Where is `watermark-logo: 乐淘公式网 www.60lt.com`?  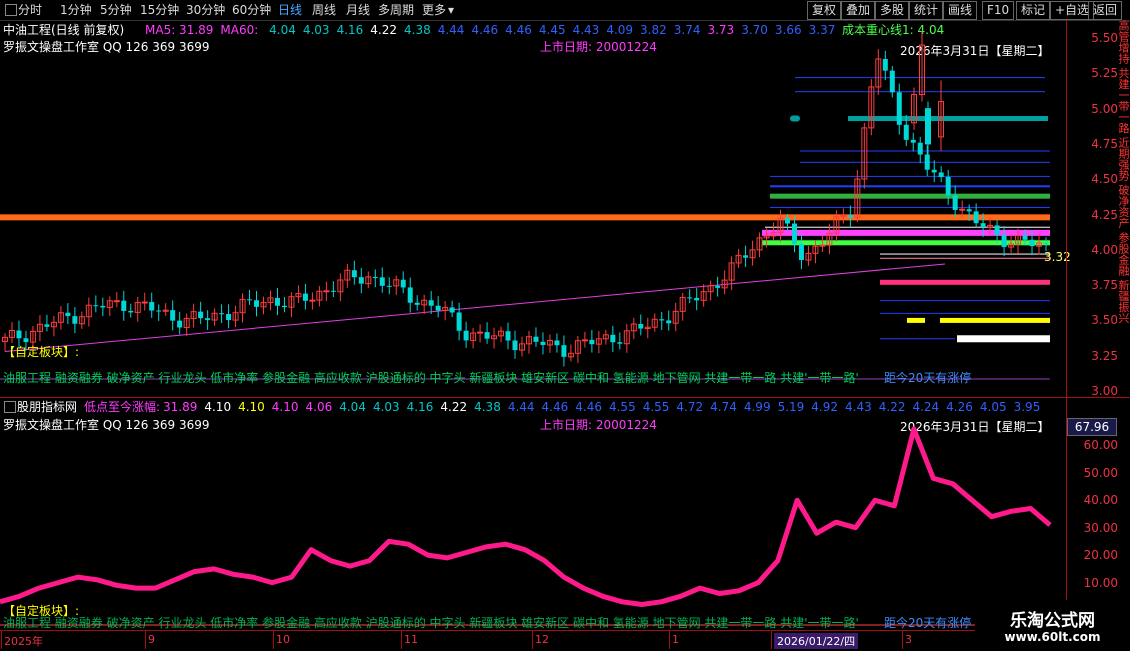 watermark-logo: 乐淘公式网 www.60lt.com is located at coordinates (1052, 625).